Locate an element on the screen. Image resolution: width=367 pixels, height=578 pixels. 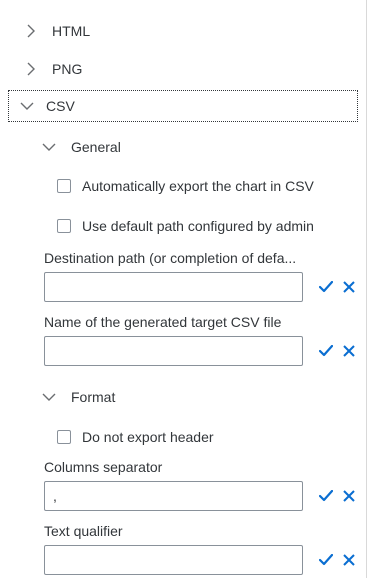
subsection-format: Format is located at coordinates (183, 397).